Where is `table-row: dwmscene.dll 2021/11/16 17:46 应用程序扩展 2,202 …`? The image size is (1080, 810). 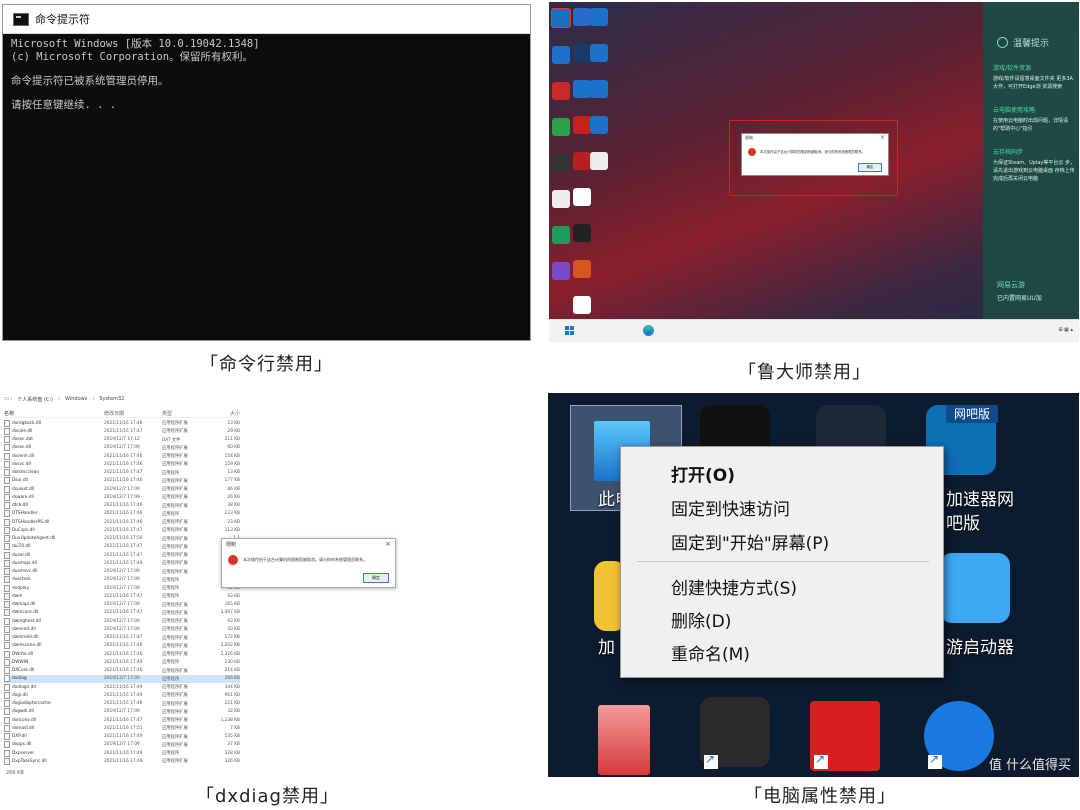
table-row: dwmscene.dll 2021/11/16 17:46 应用程序扩展 2,202 … is located at coordinates (122, 646).